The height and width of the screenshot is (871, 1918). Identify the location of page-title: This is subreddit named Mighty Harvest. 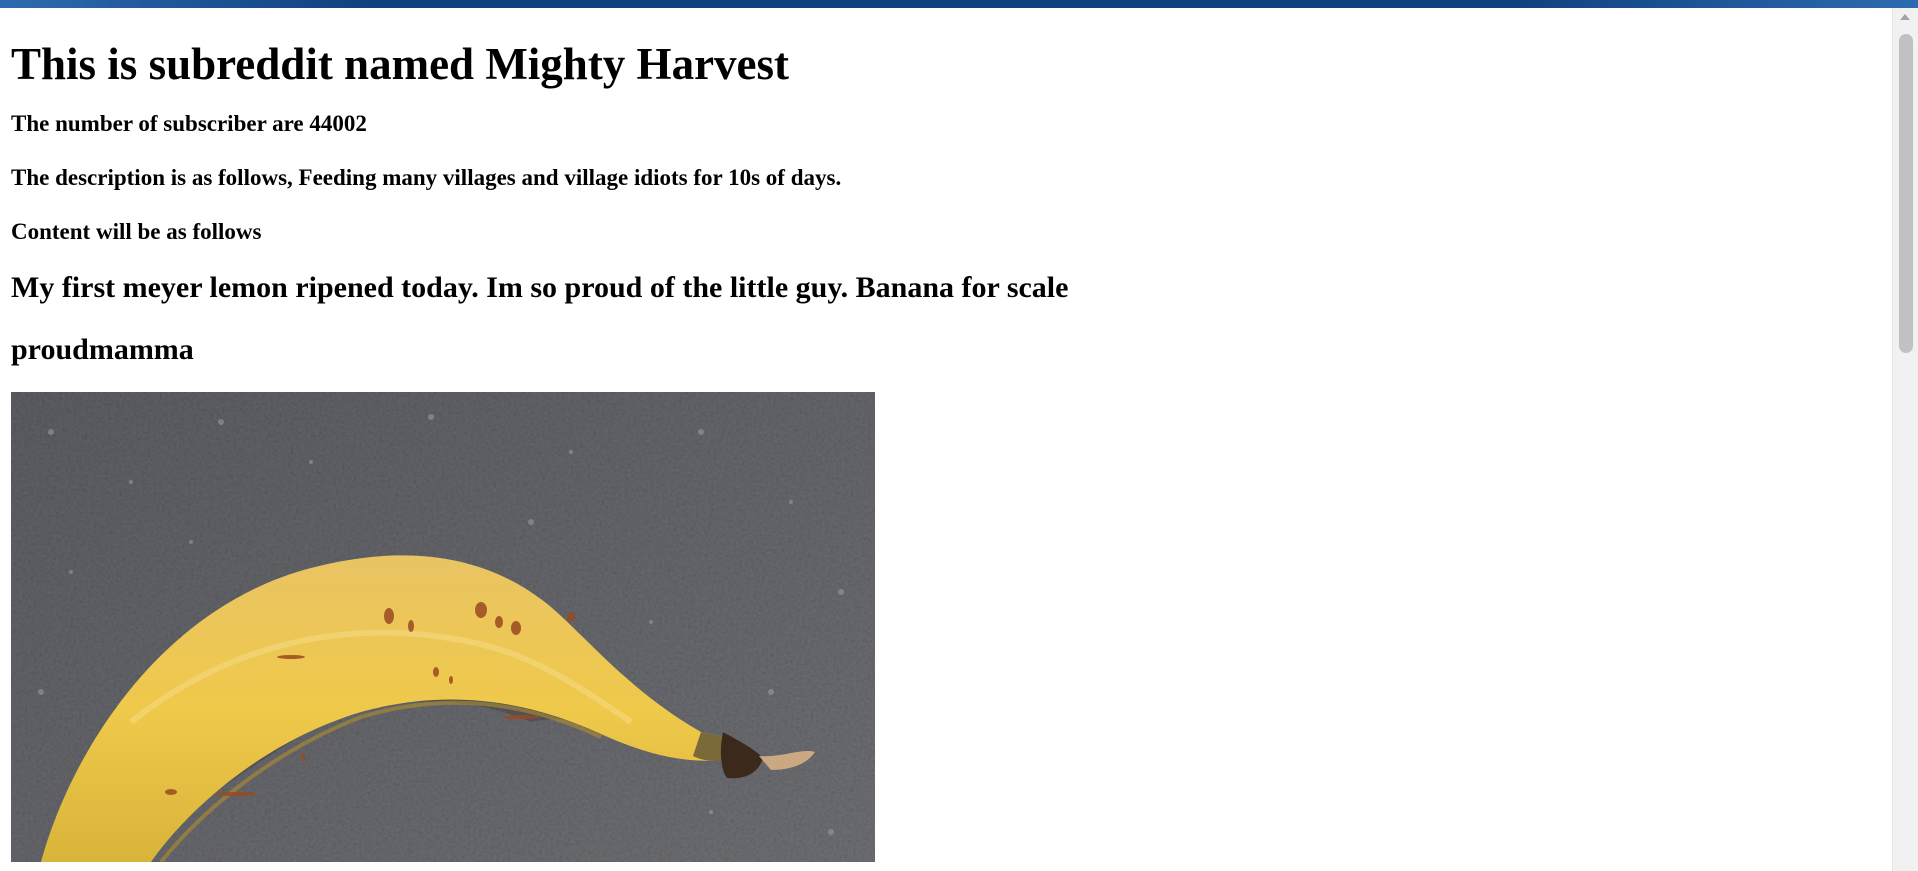
(400, 64).